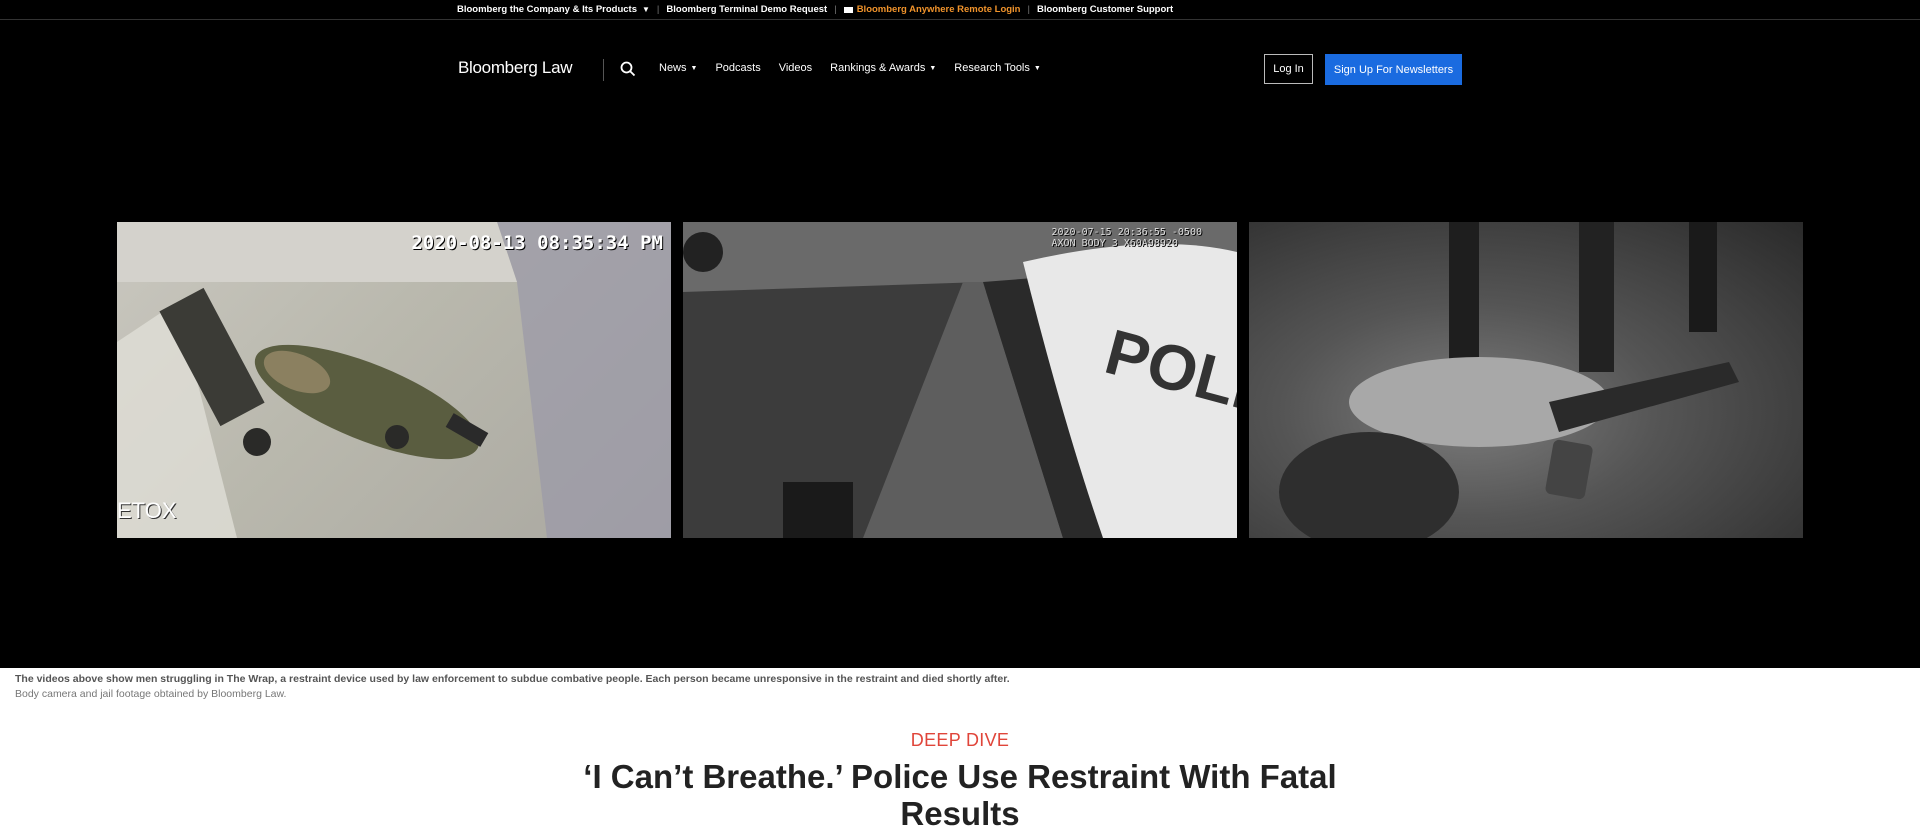 The image size is (1920, 835). I want to click on device-id-line: AXON BODY 3 X60A98920, so click(1114, 243).